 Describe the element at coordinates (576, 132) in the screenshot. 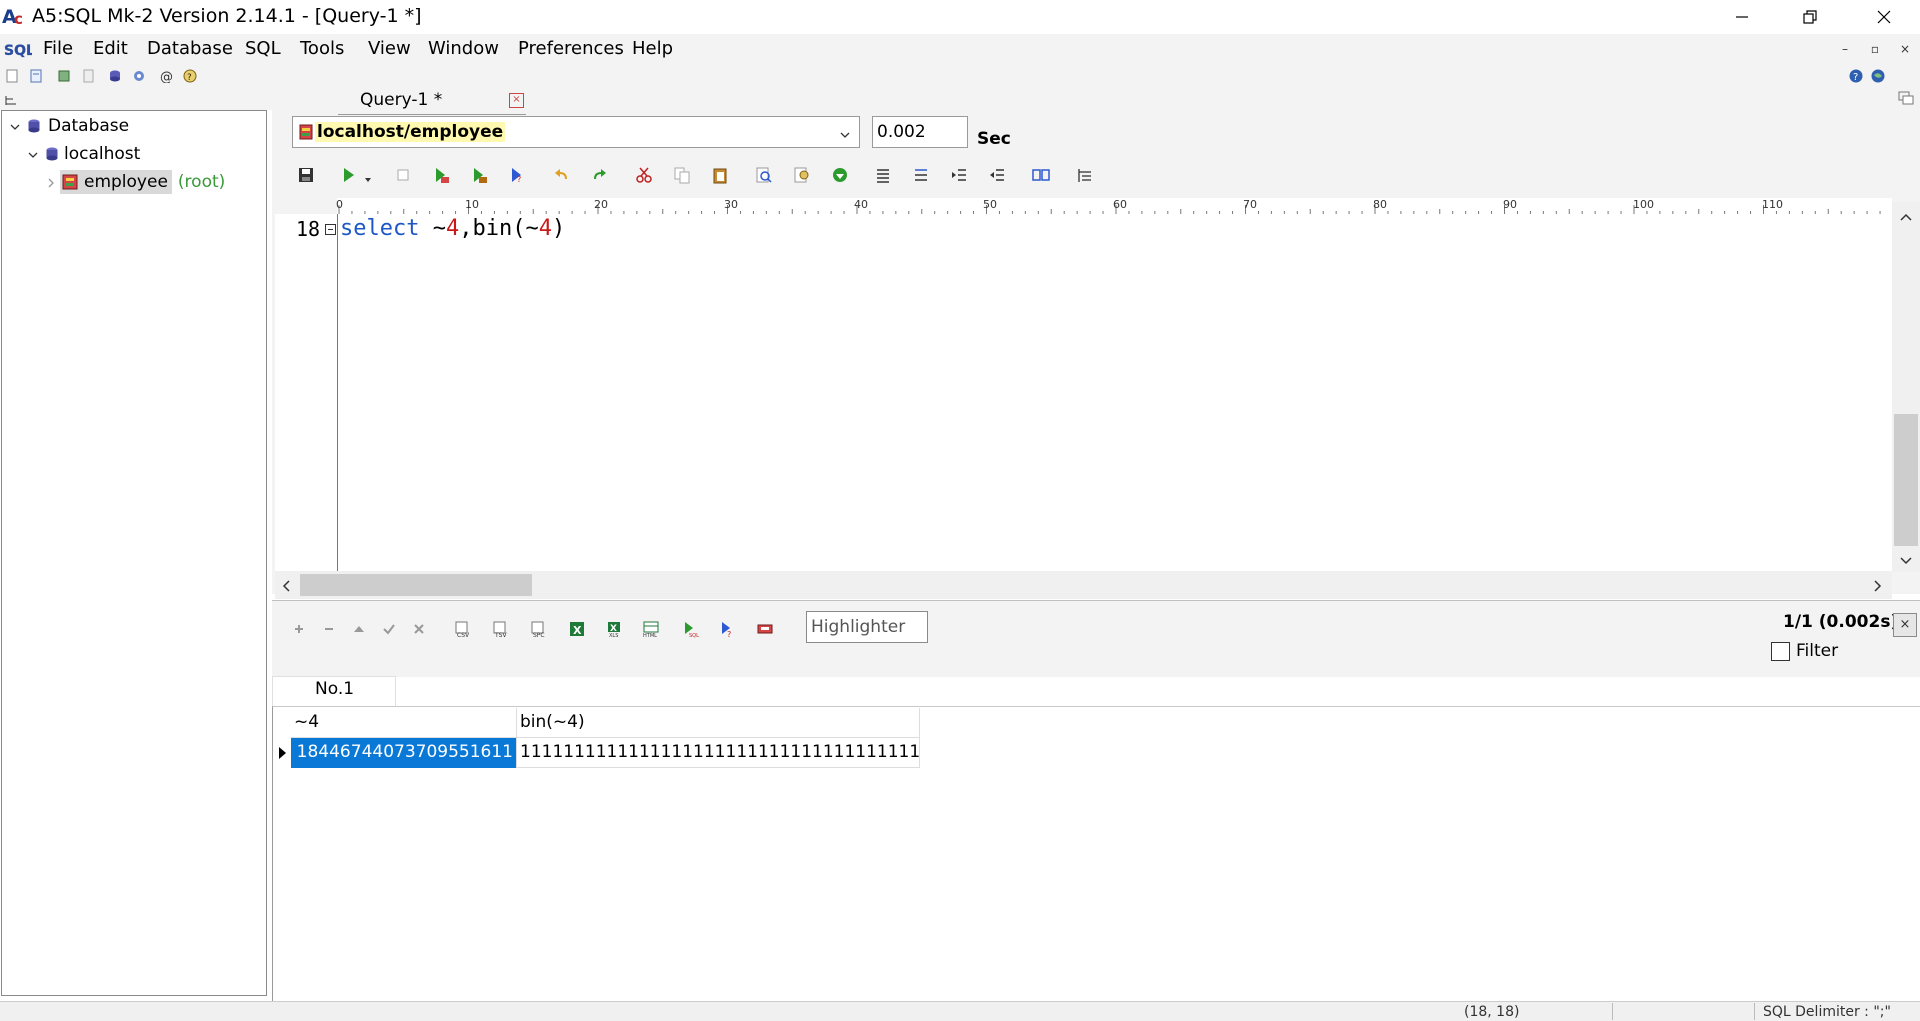

I see `connection-select: localhost/employee` at that location.